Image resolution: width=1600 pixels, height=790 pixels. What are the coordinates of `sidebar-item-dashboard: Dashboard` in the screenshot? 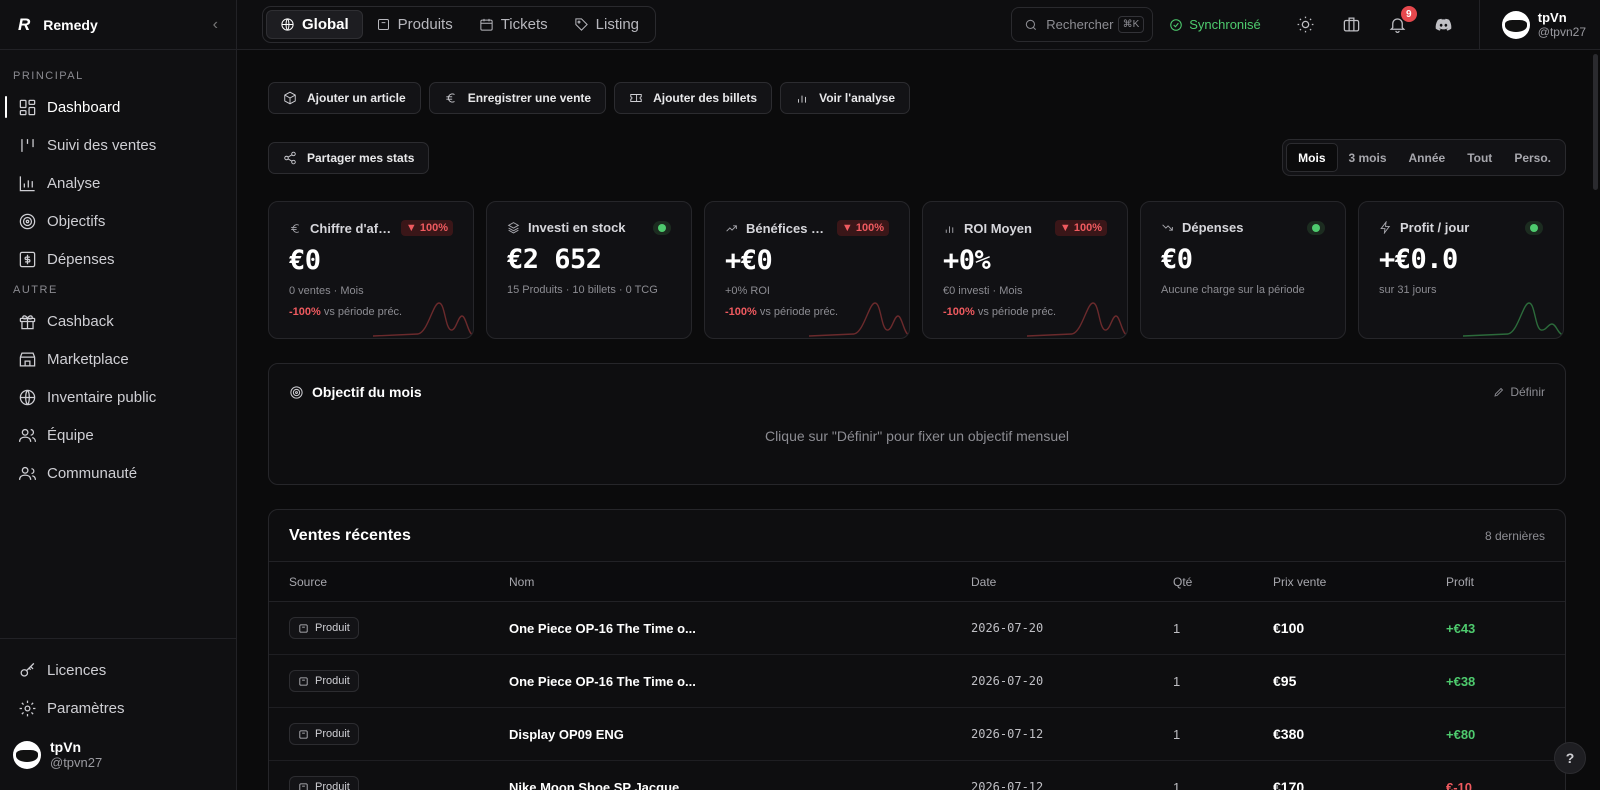 It's located at (118, 107).